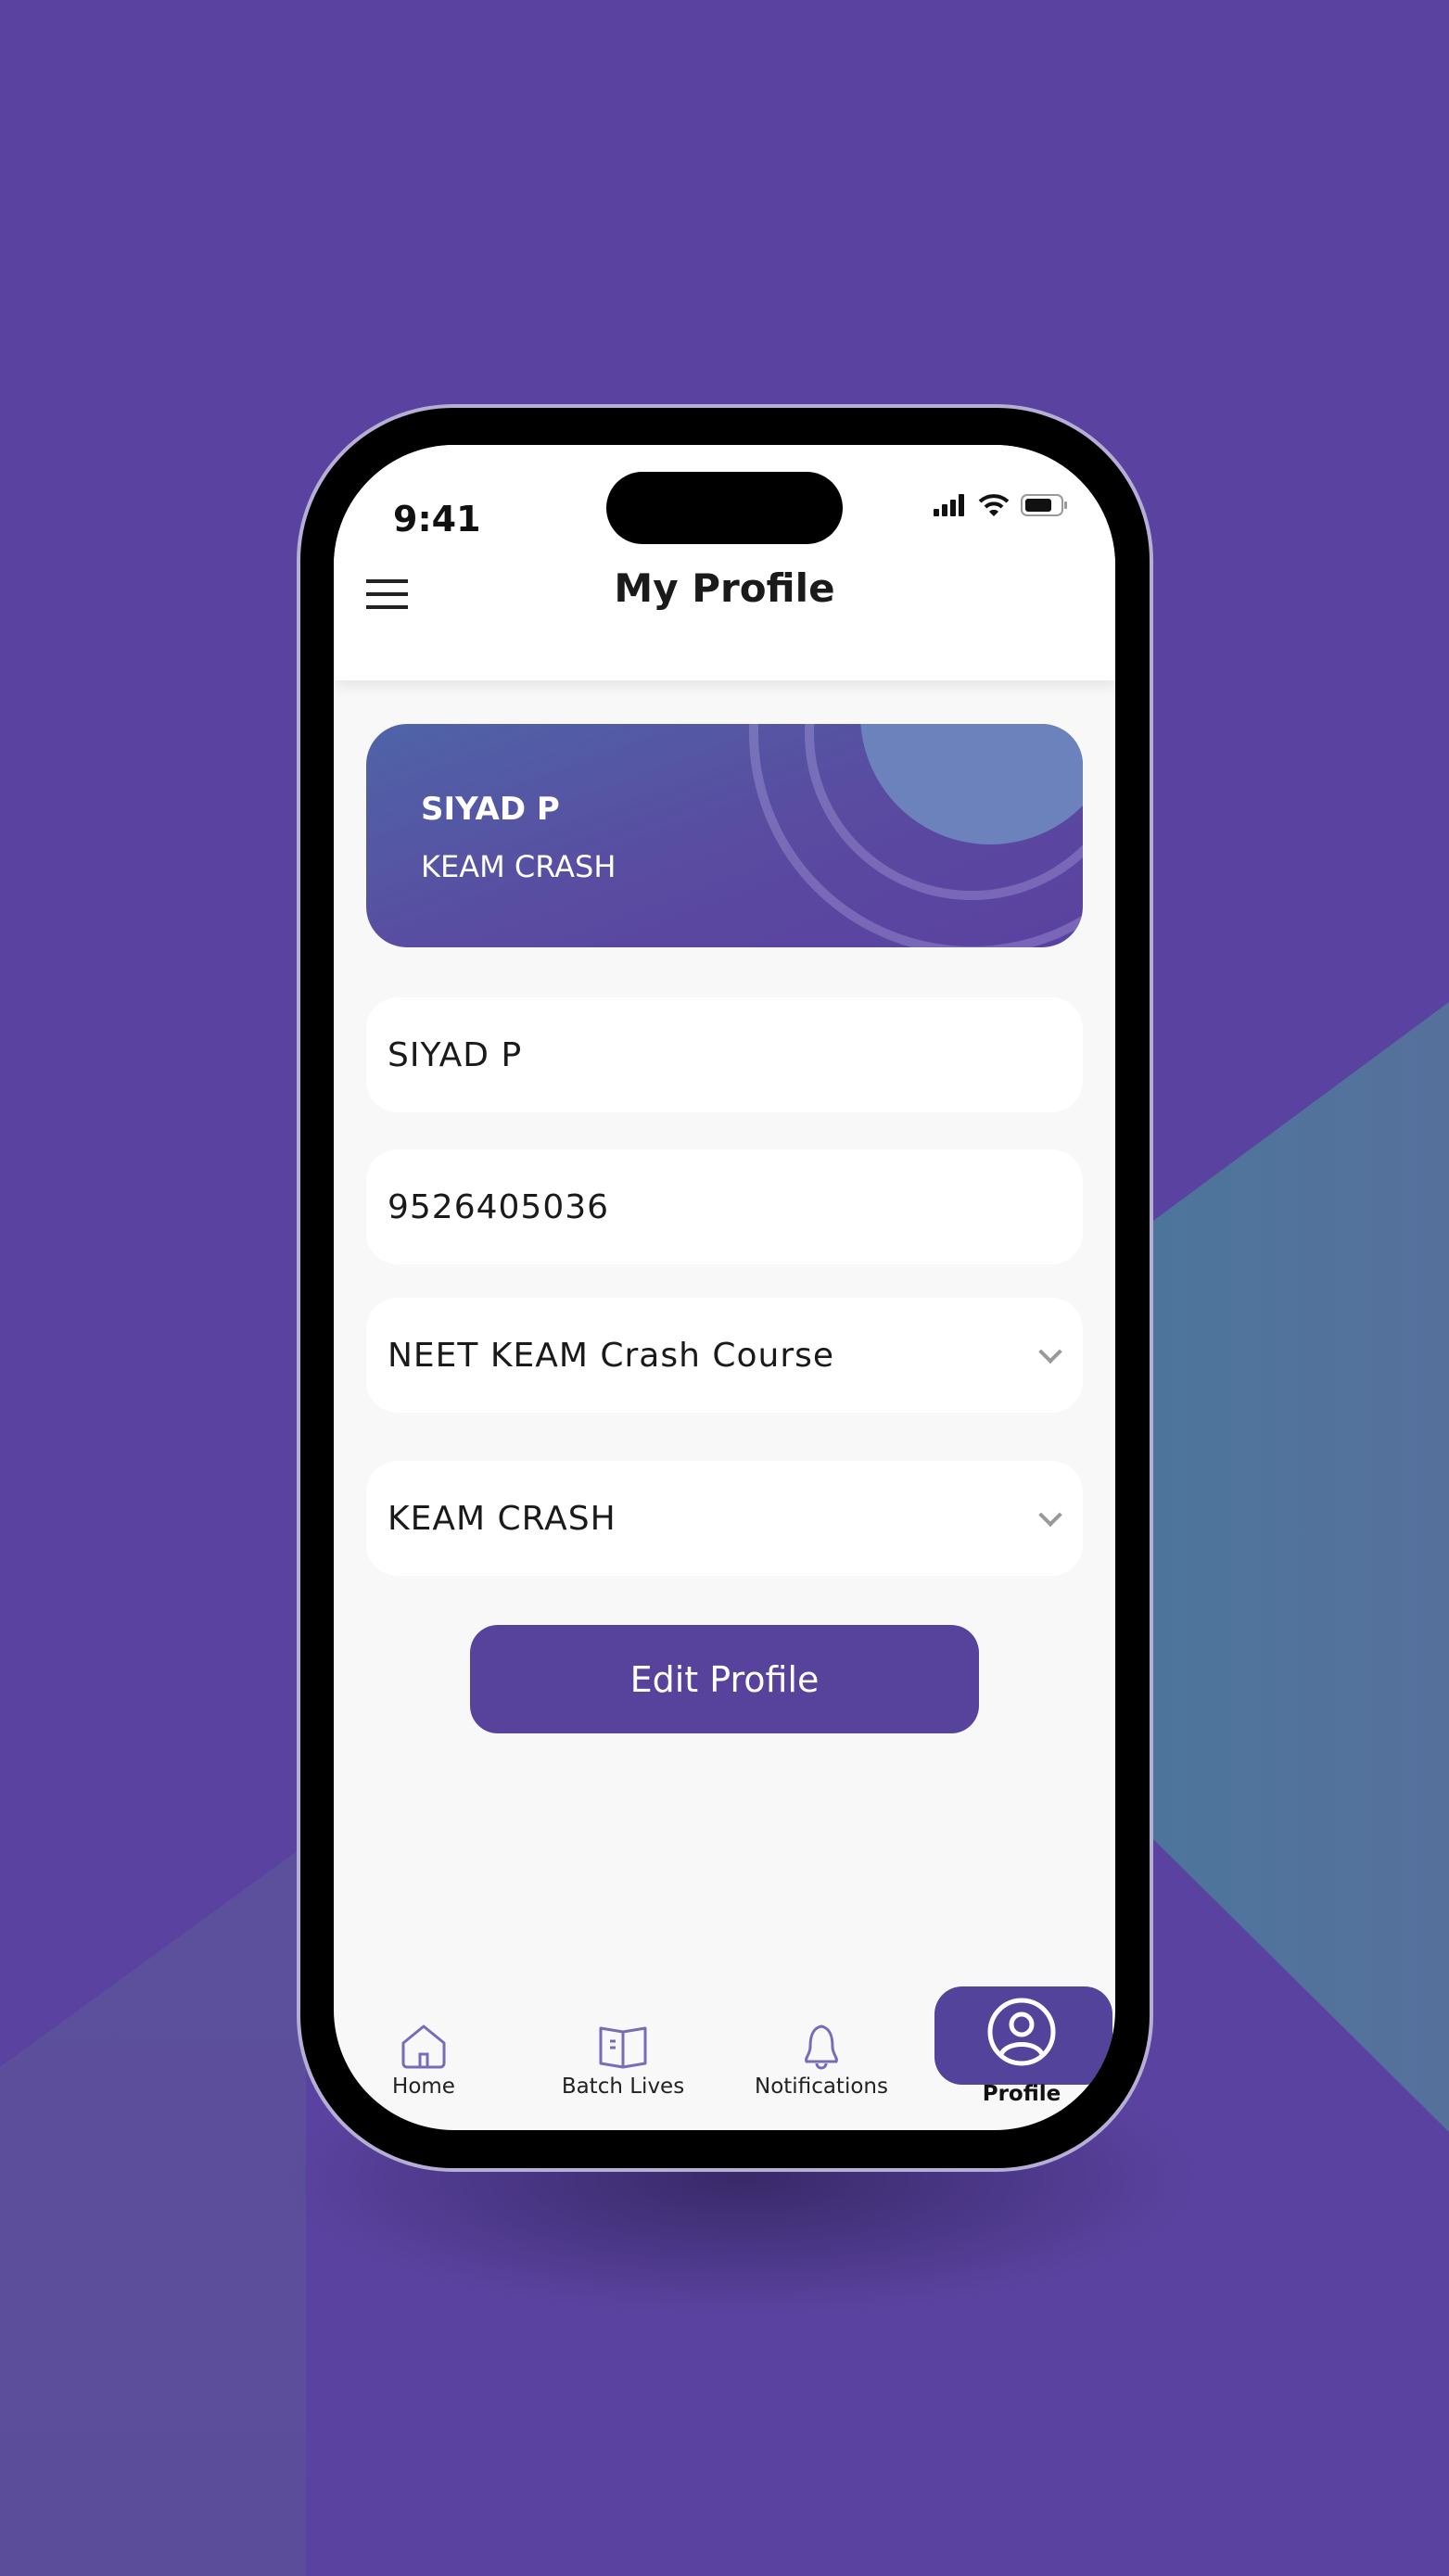  What do you see at coordinates (499, 1206) in the screenshot?
I see `phone-value: 9526405036` at bounding box center [499, 1206].